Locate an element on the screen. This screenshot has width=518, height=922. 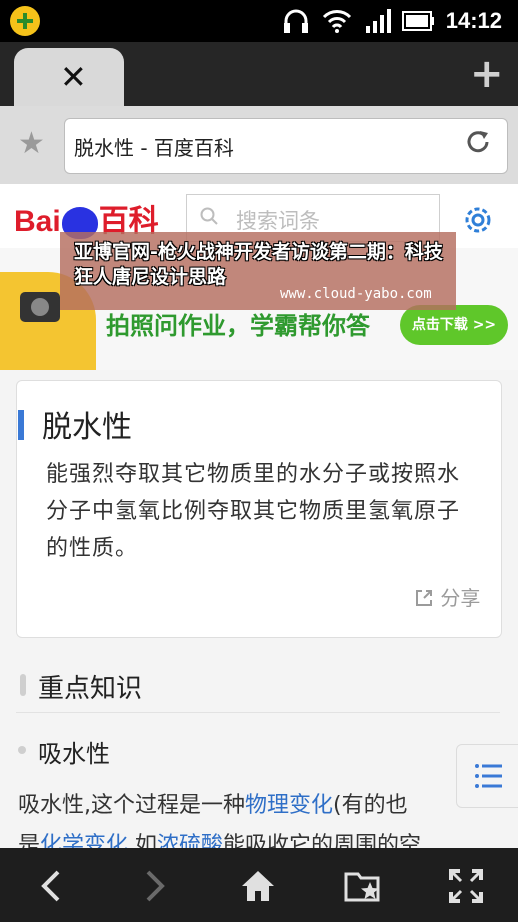
download-button: 点击下载 >> is located at coordinates (454, 325).